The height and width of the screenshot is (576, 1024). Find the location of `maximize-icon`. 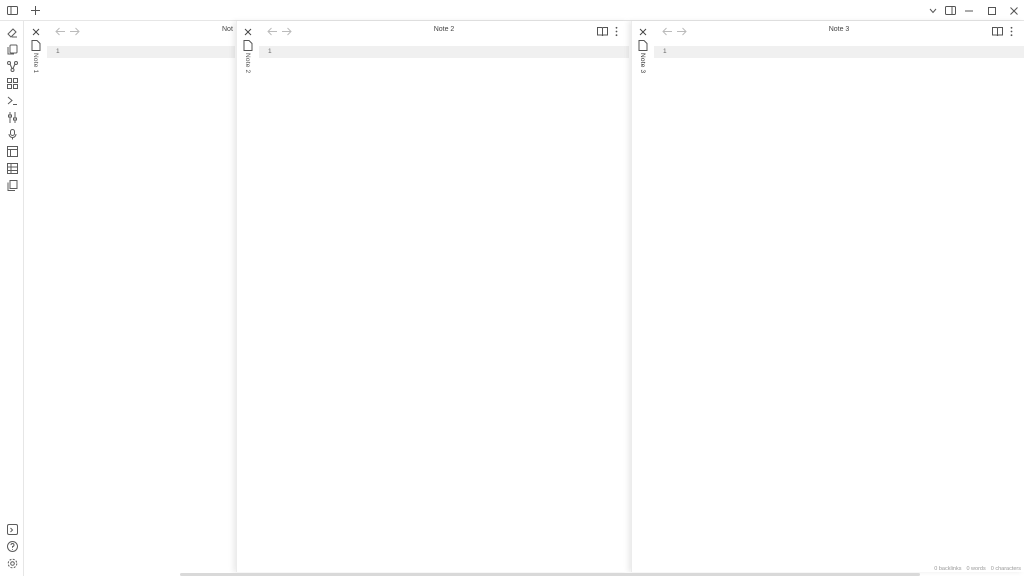

maximize-icon is located at coordinates (992, 10).